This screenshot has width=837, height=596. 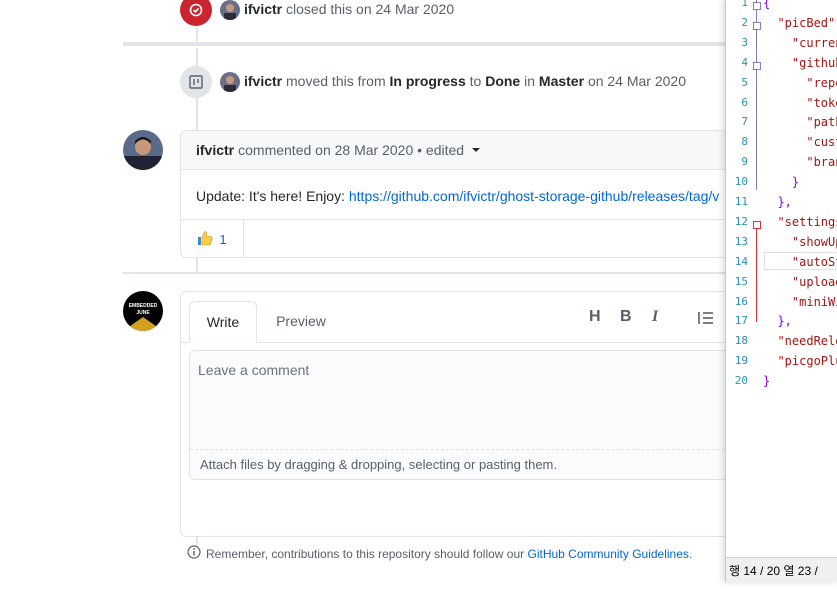 What do you see at coordinates (741, 261) in the screenshot?
I see `line-number: 14` at bounding box center [741, 261].